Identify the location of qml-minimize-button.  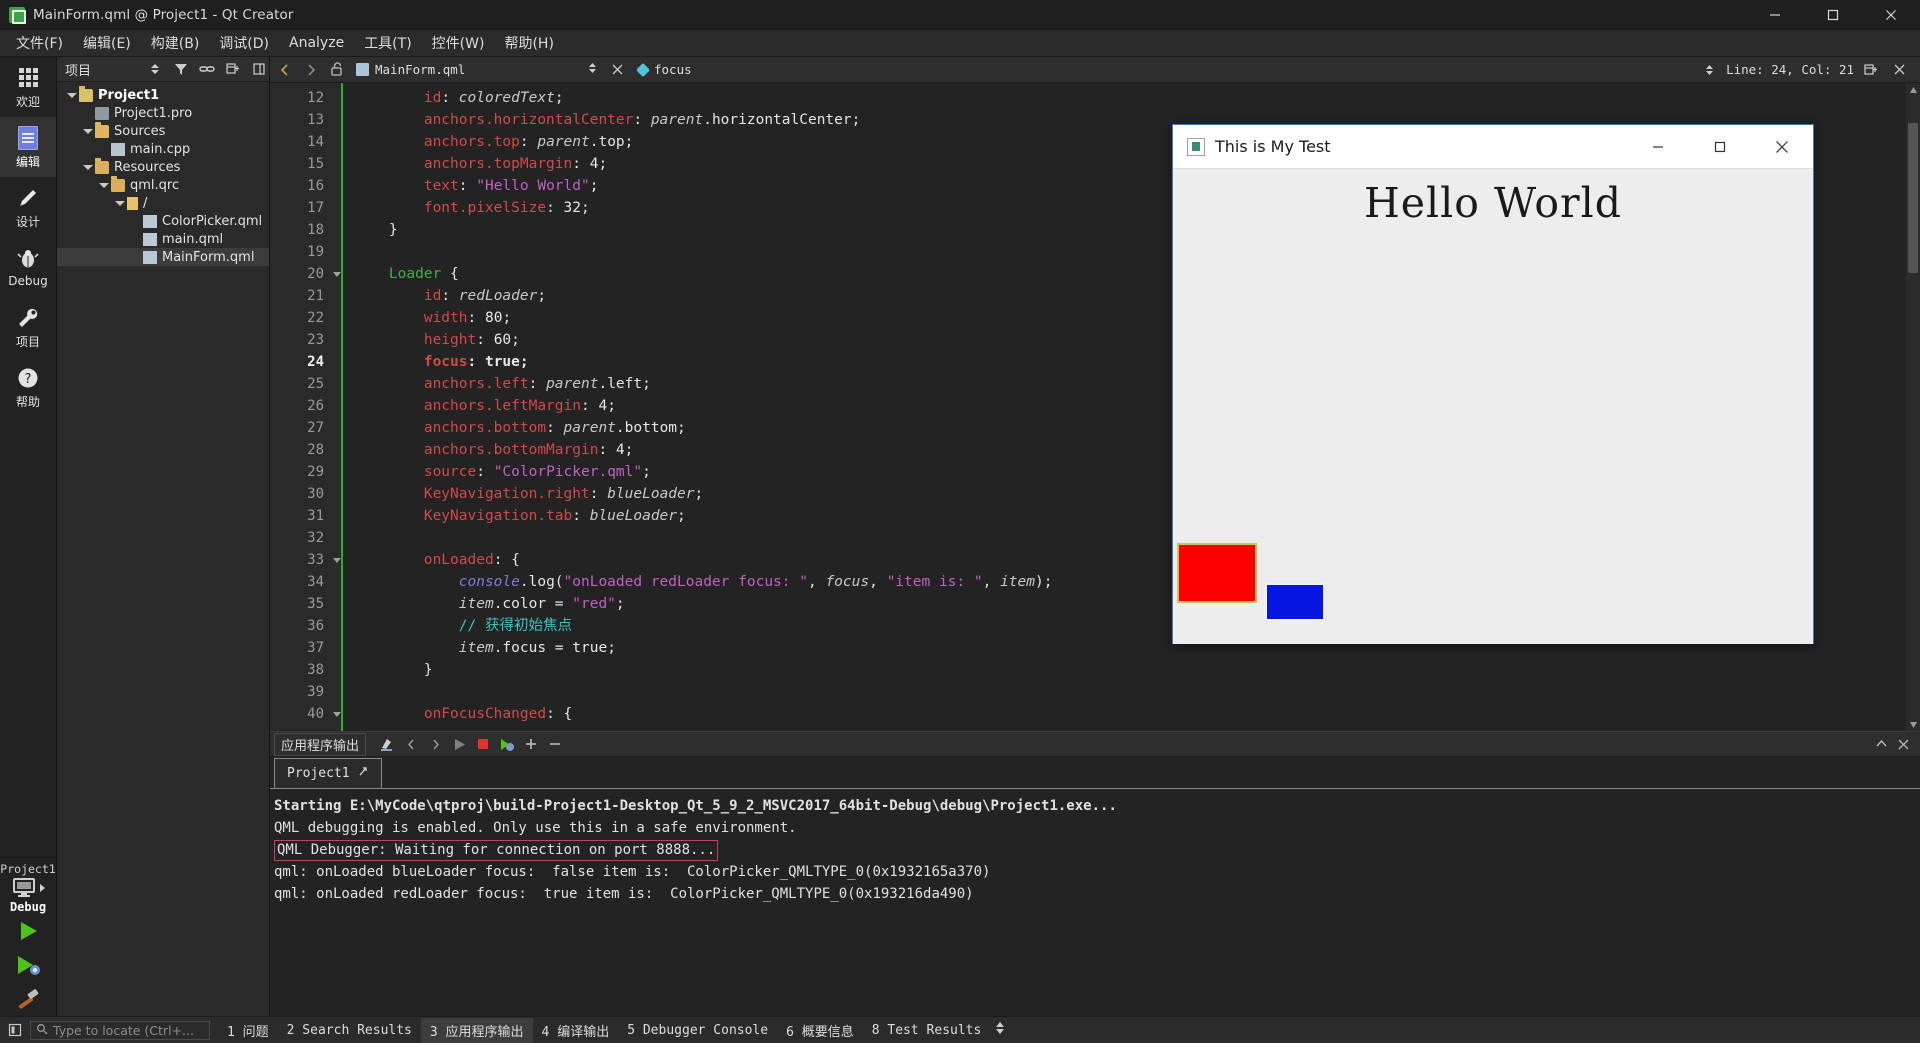
(1658, 147).